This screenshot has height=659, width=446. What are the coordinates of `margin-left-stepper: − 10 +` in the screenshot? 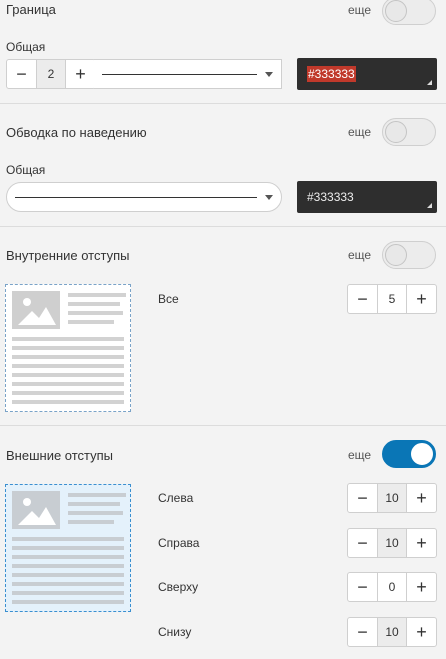 It's located at (392, 498).